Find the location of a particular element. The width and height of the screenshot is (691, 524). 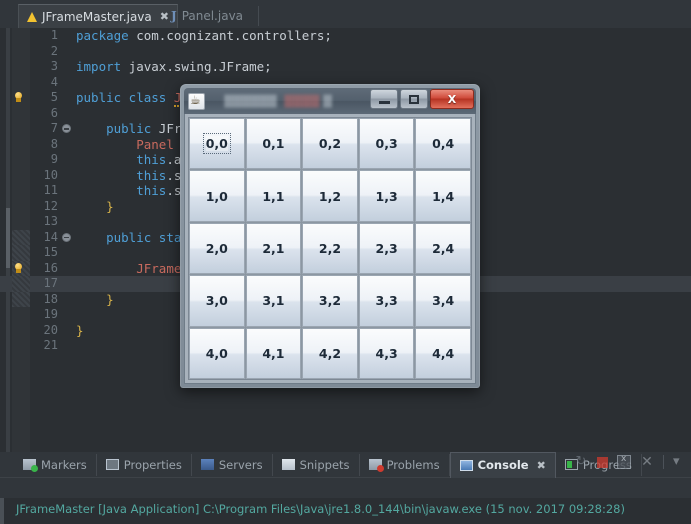

close-icon: ✖ is located at coordinates (541, 465).